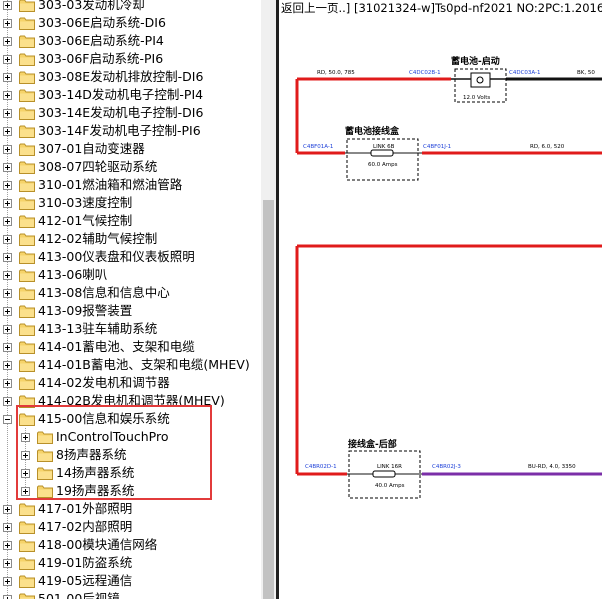 The height and width of the screenshot is (599, 602). Describe the element at coordinates (67, 581) in the screenshot. I see `tree-item: 419-05远程通信` at that location.